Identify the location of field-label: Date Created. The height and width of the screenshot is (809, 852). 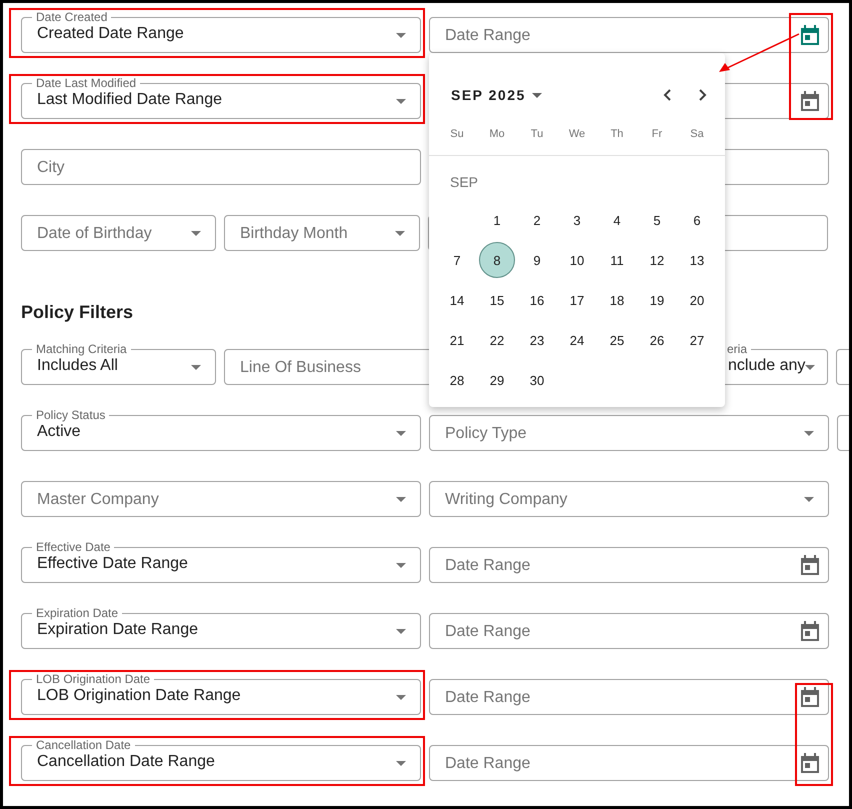
(72, 17).